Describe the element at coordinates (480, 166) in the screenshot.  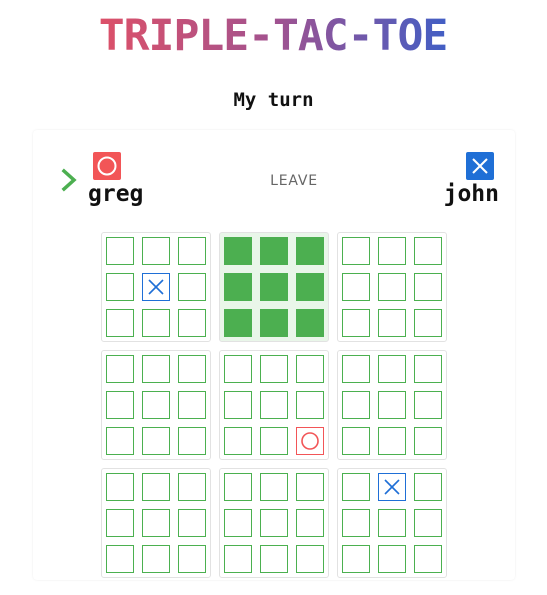
I see `player-x-icon` at that location.